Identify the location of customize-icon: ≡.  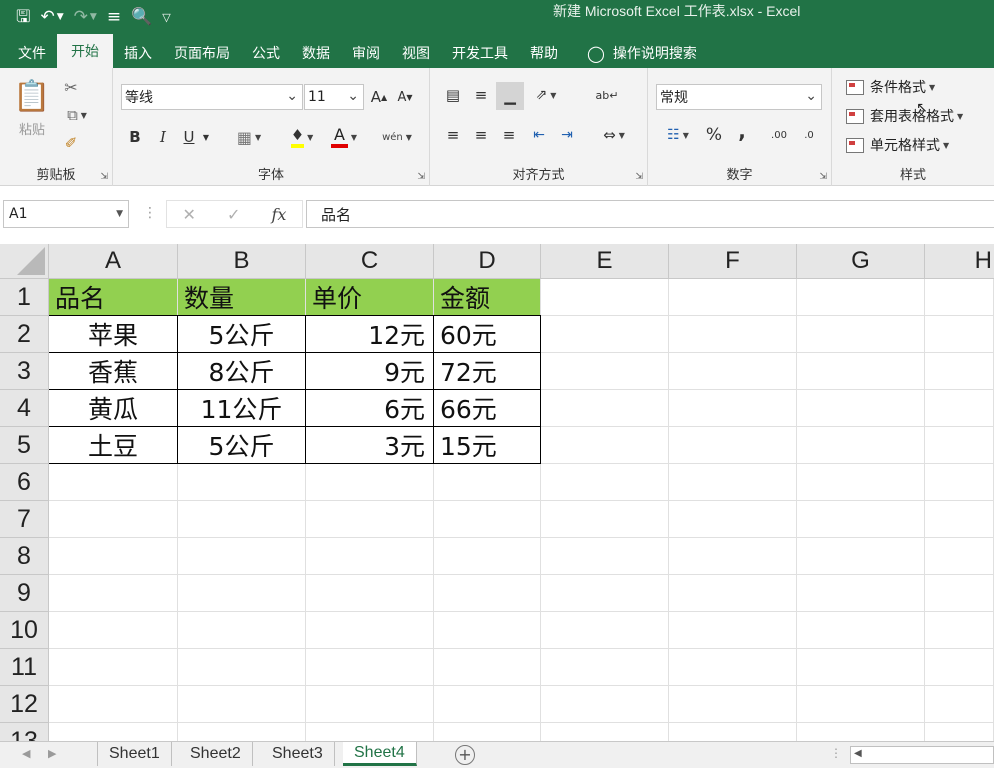
(114, 17).